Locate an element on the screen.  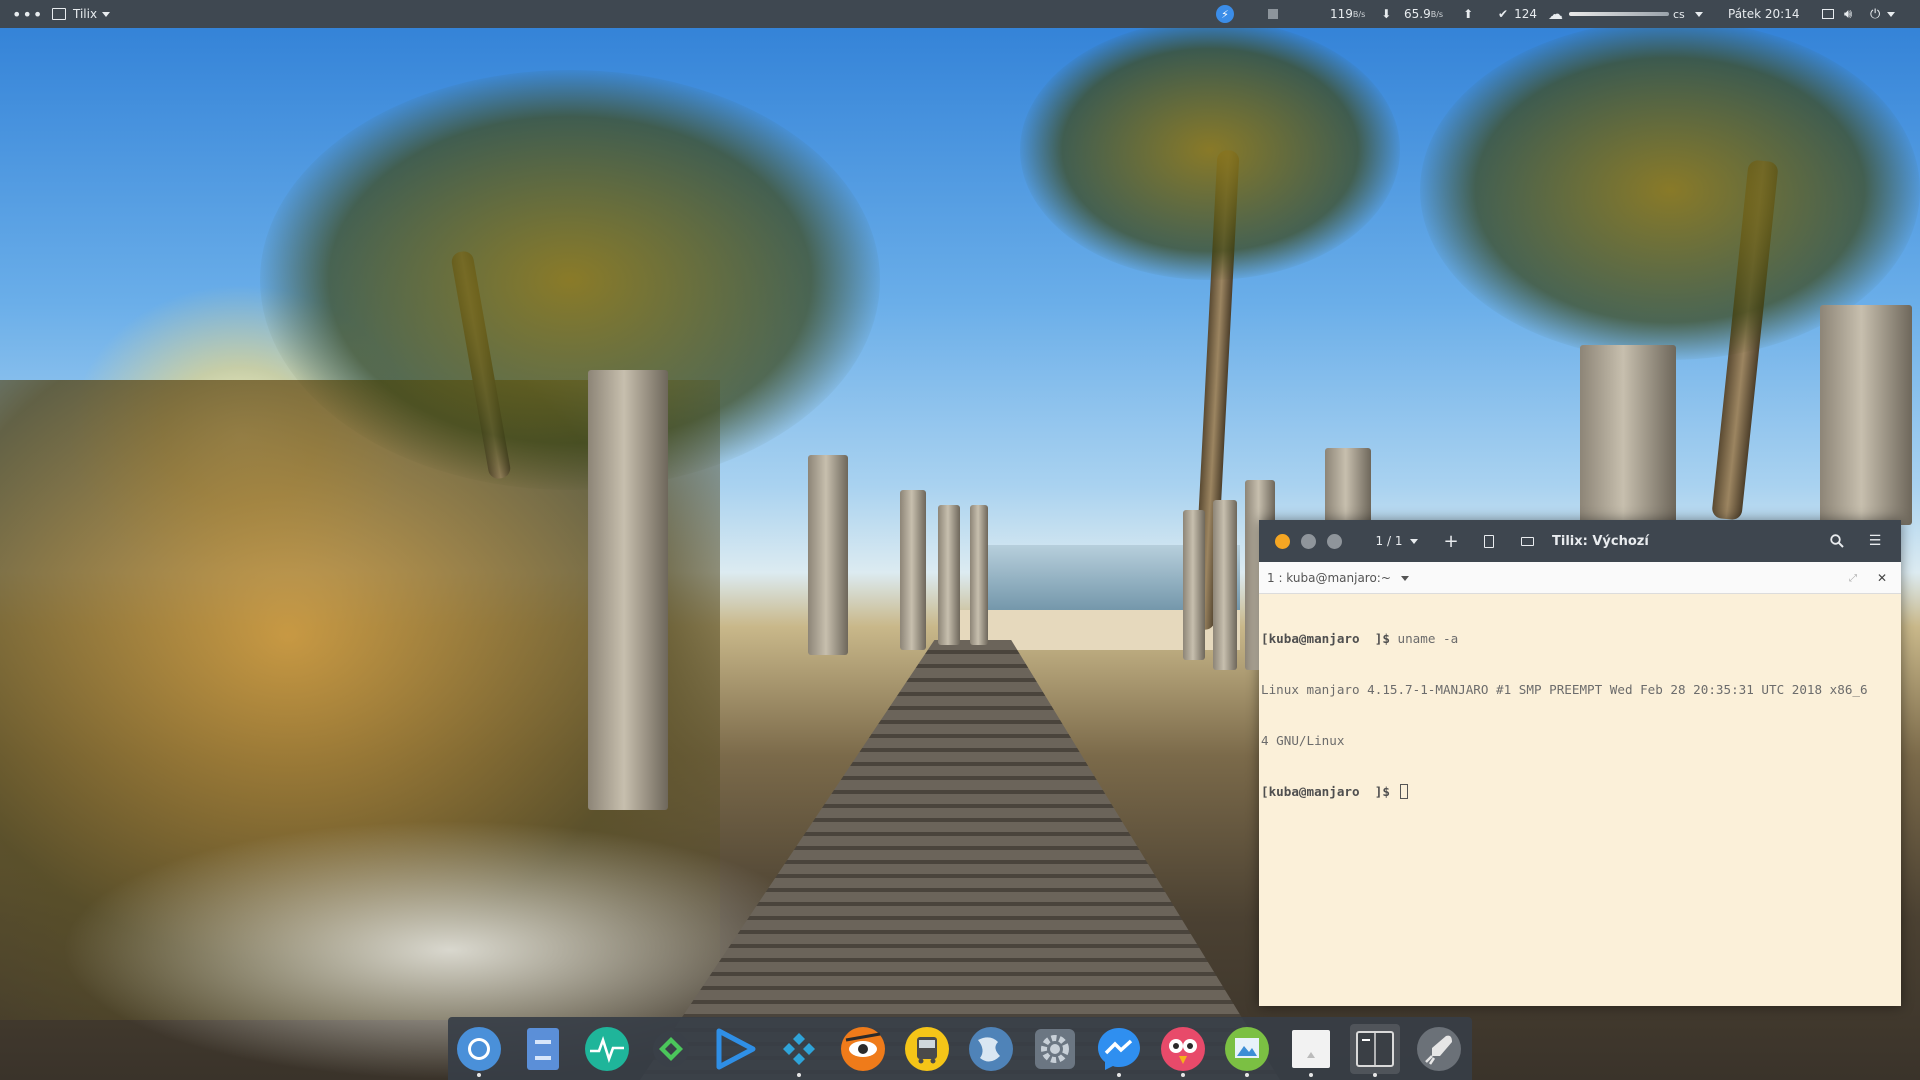
anydesk-icon is located at coordinates (671, 1049).